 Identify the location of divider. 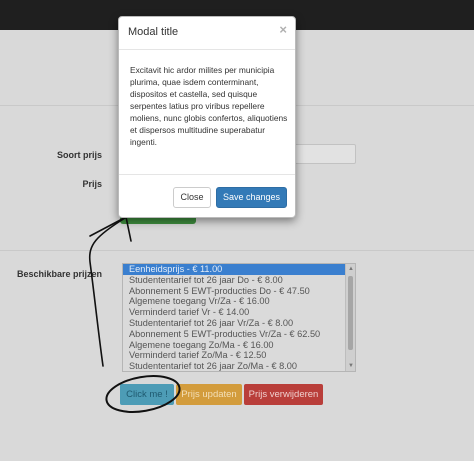
(237, 250).